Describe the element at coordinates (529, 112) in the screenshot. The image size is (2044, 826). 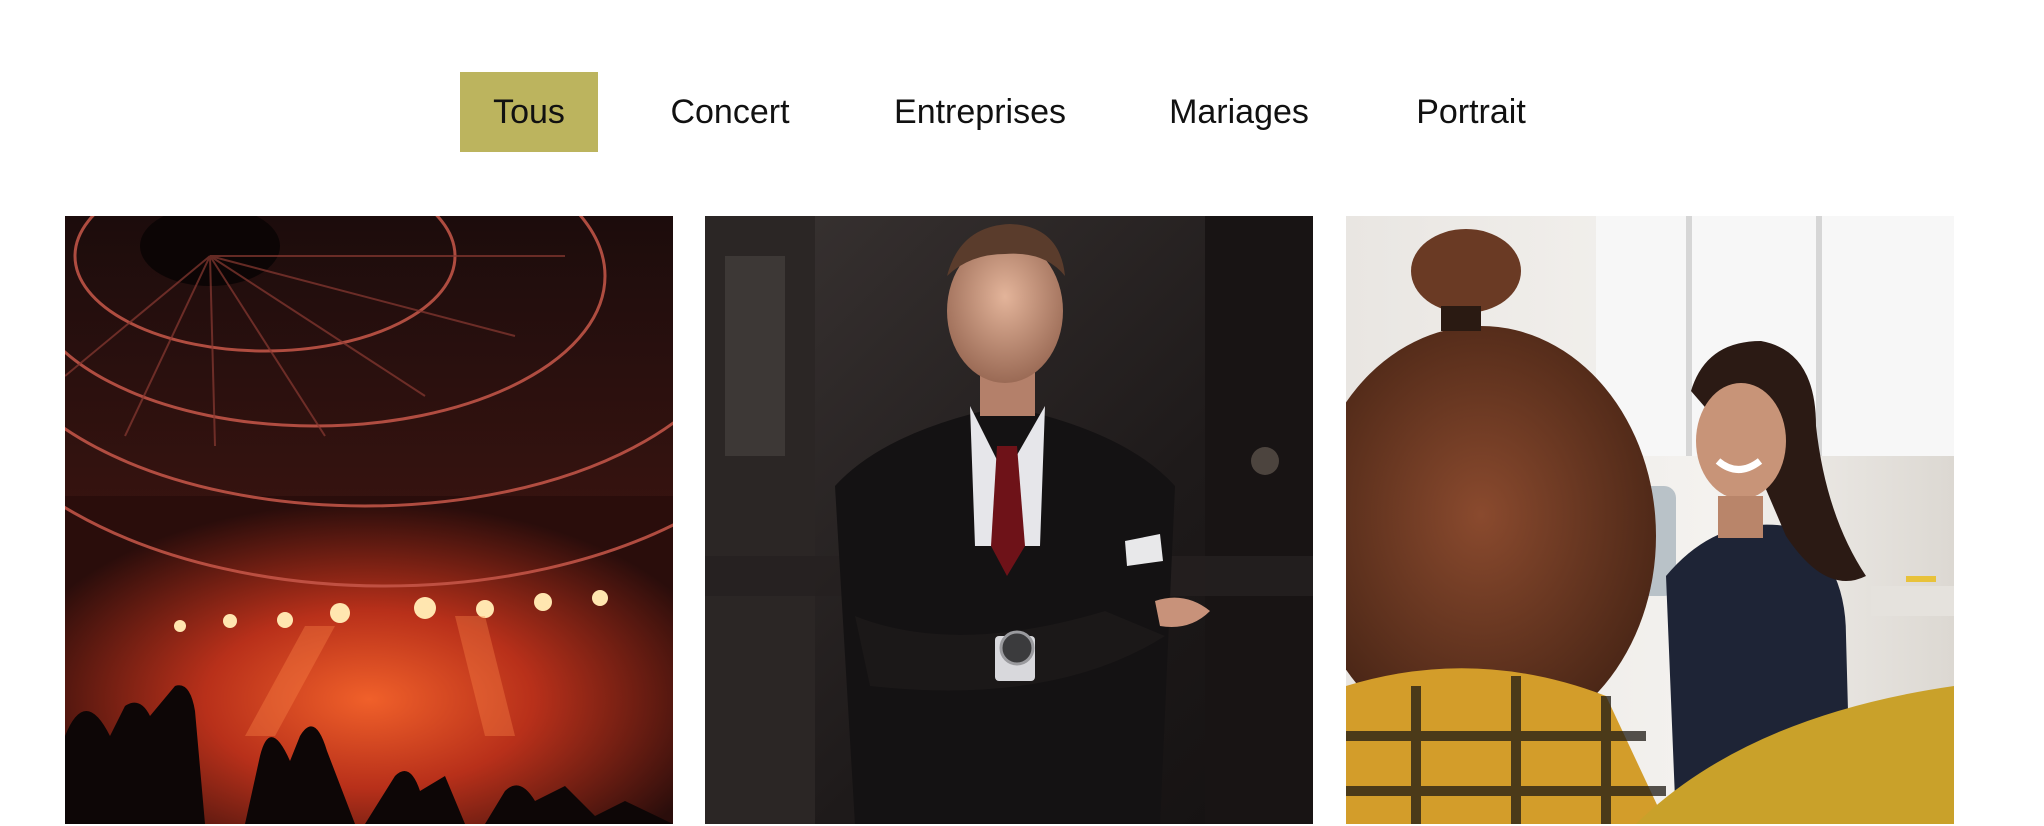
I see `filter-tous: Tous` at that location.